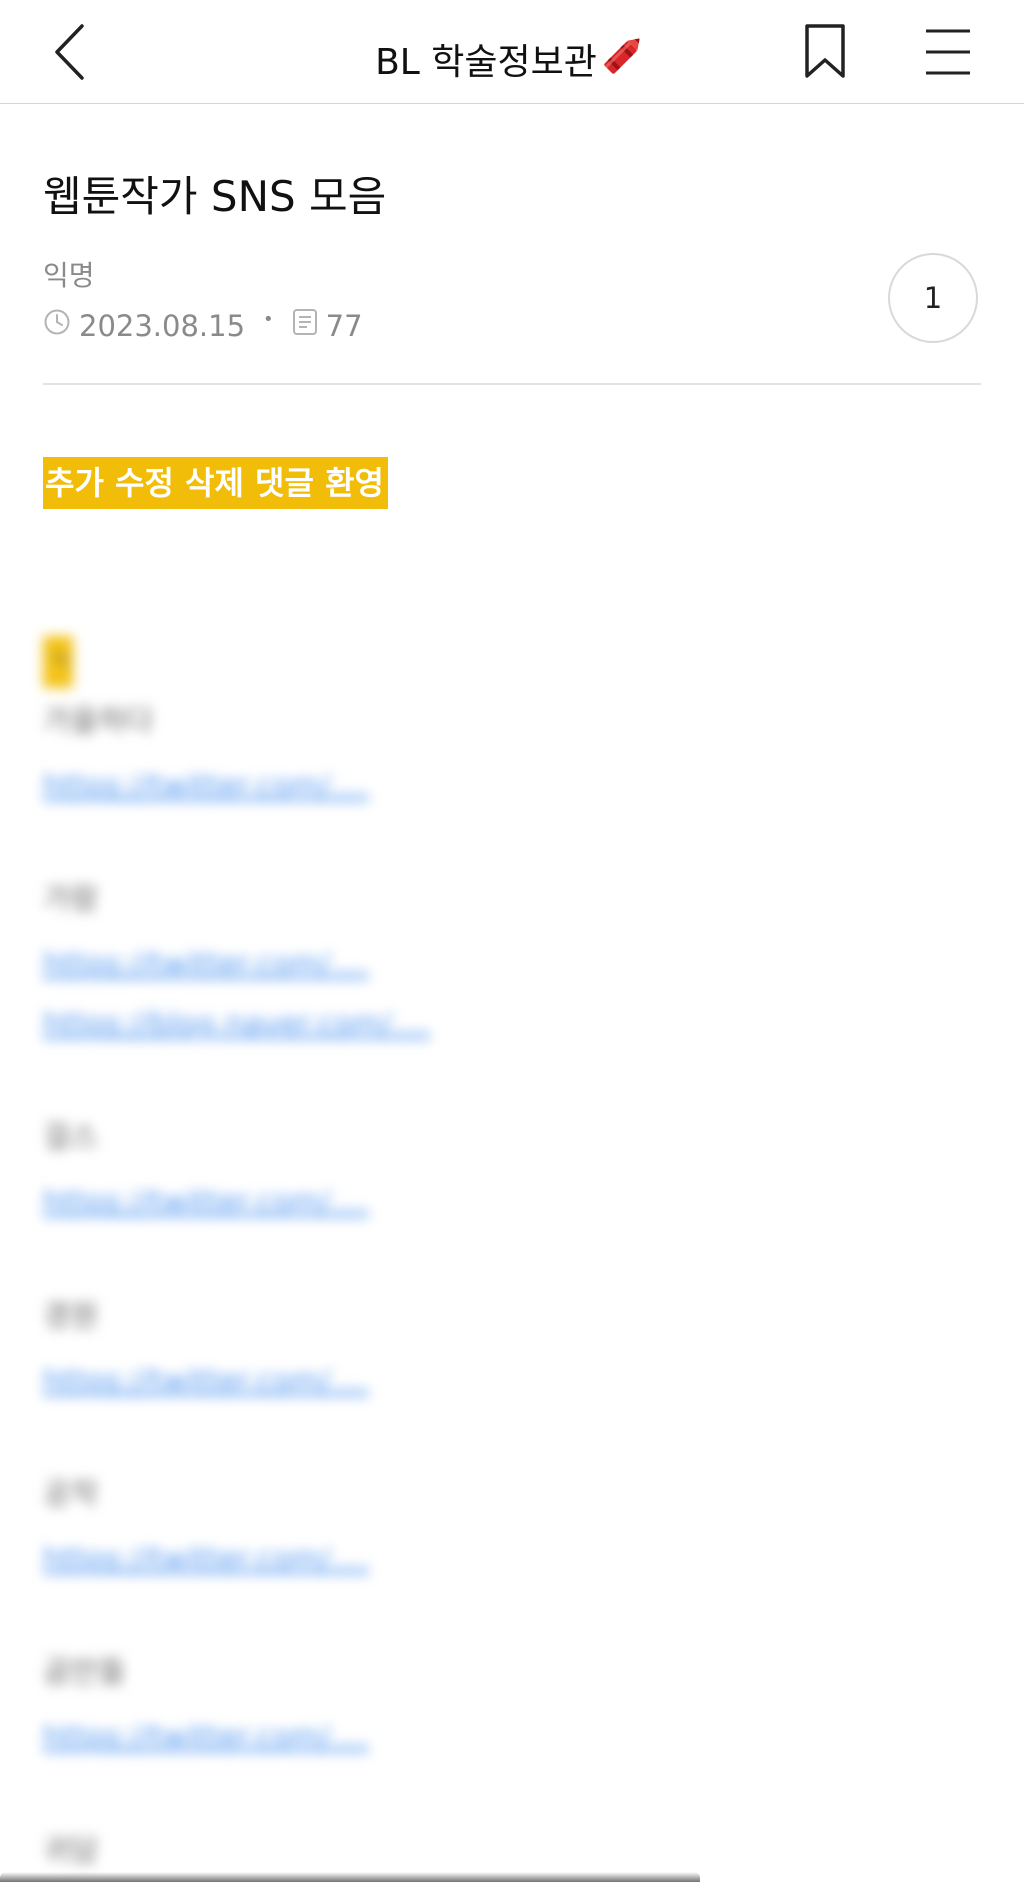 This screenshot has width=1024, height=1882. I want to click on post-date: 2023.08.15, so click(162, 326).